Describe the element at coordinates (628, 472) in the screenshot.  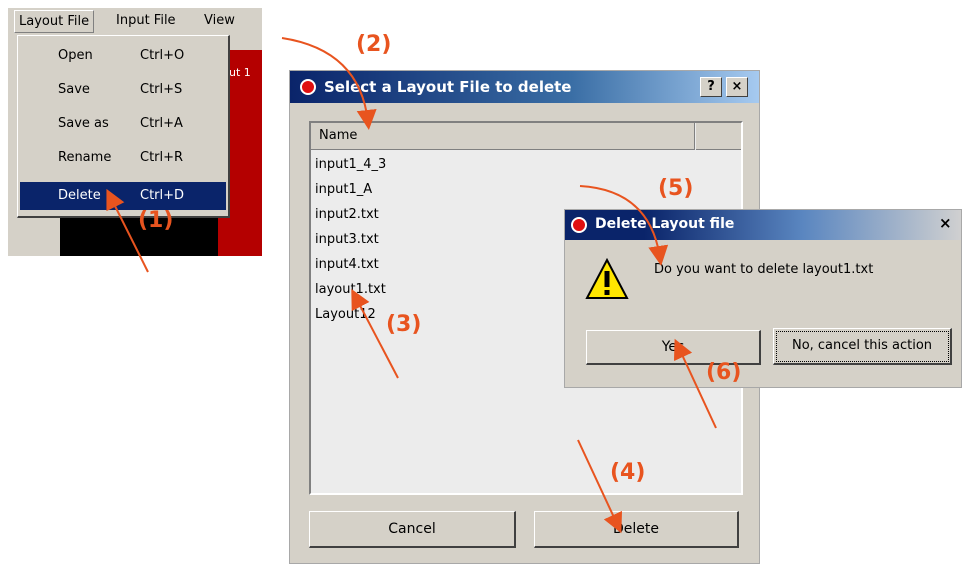
I see `callout-4: (4)` at that location.